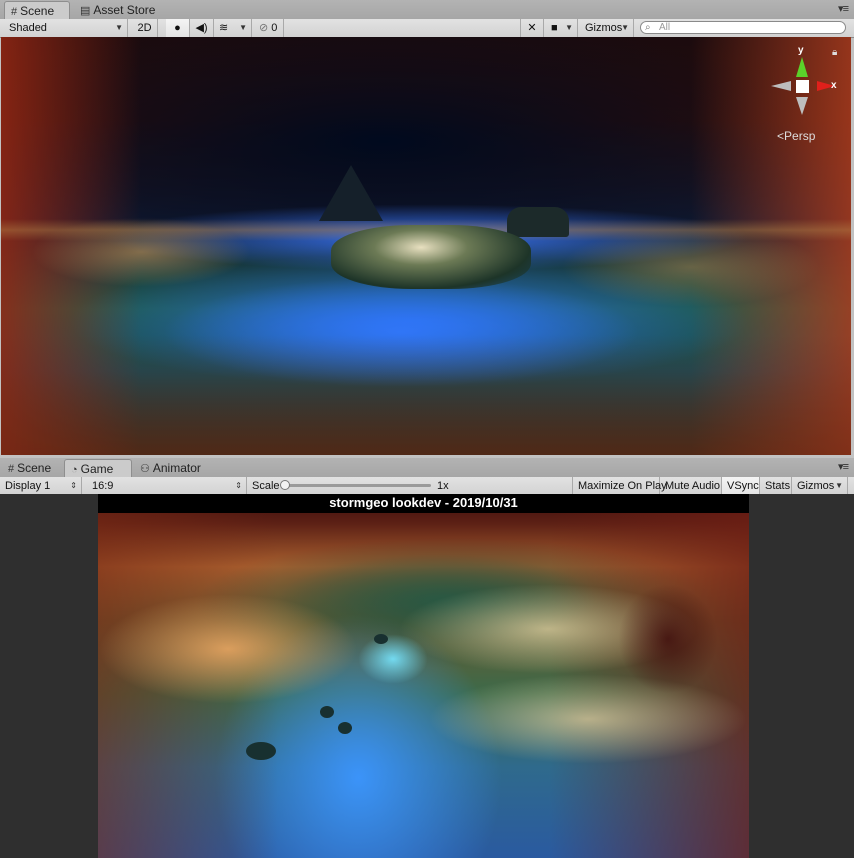  I want to click on mode-2d-label: 2D, so click(144, 28).